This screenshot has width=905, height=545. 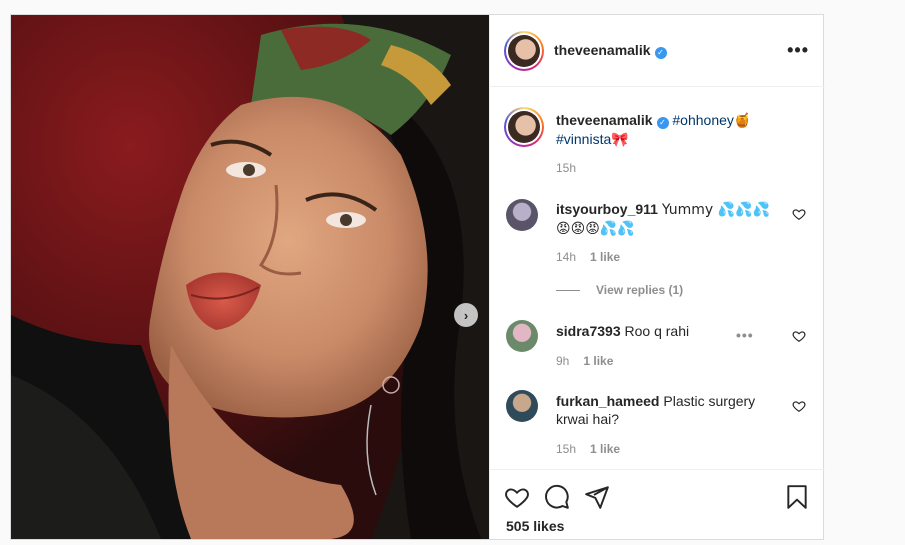 I want to click on comment: sidra7393 Roo q rahi, so click(x=656, y=331).